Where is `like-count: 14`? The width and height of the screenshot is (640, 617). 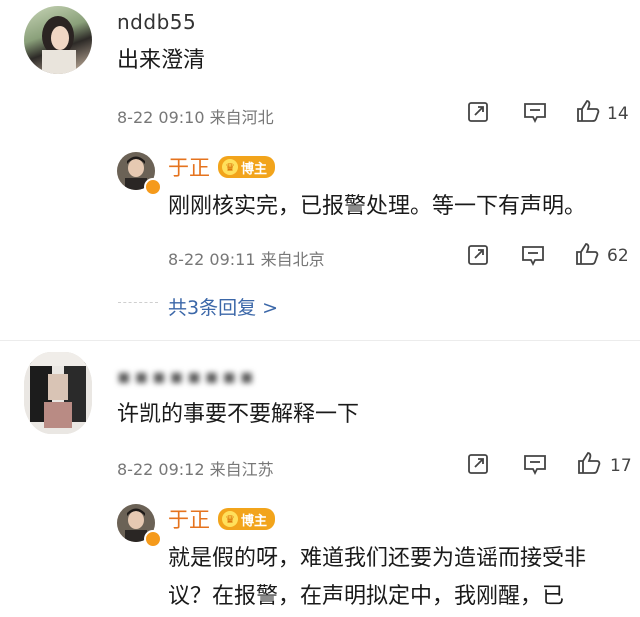 like-count: 14 is located at coordinates (618, 114).